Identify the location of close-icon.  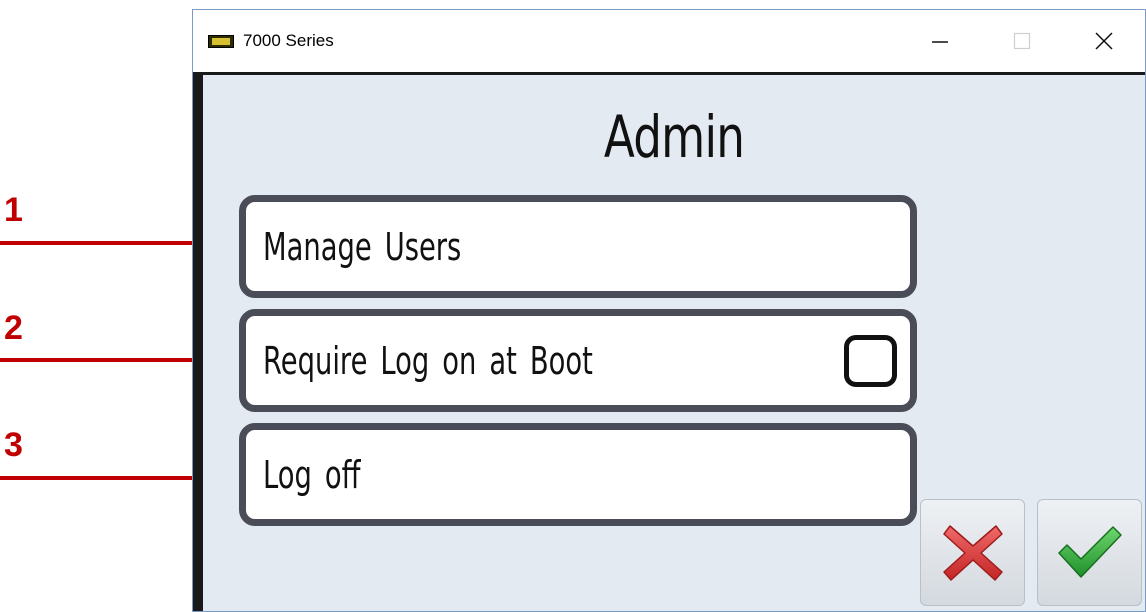
(1104, 41).